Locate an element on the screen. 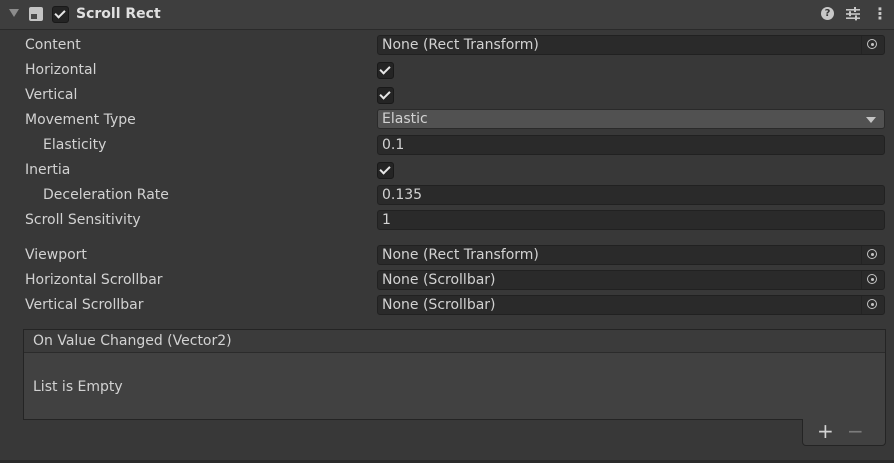  elasticity-input: 0.1 is located at coordinates (631, 145).